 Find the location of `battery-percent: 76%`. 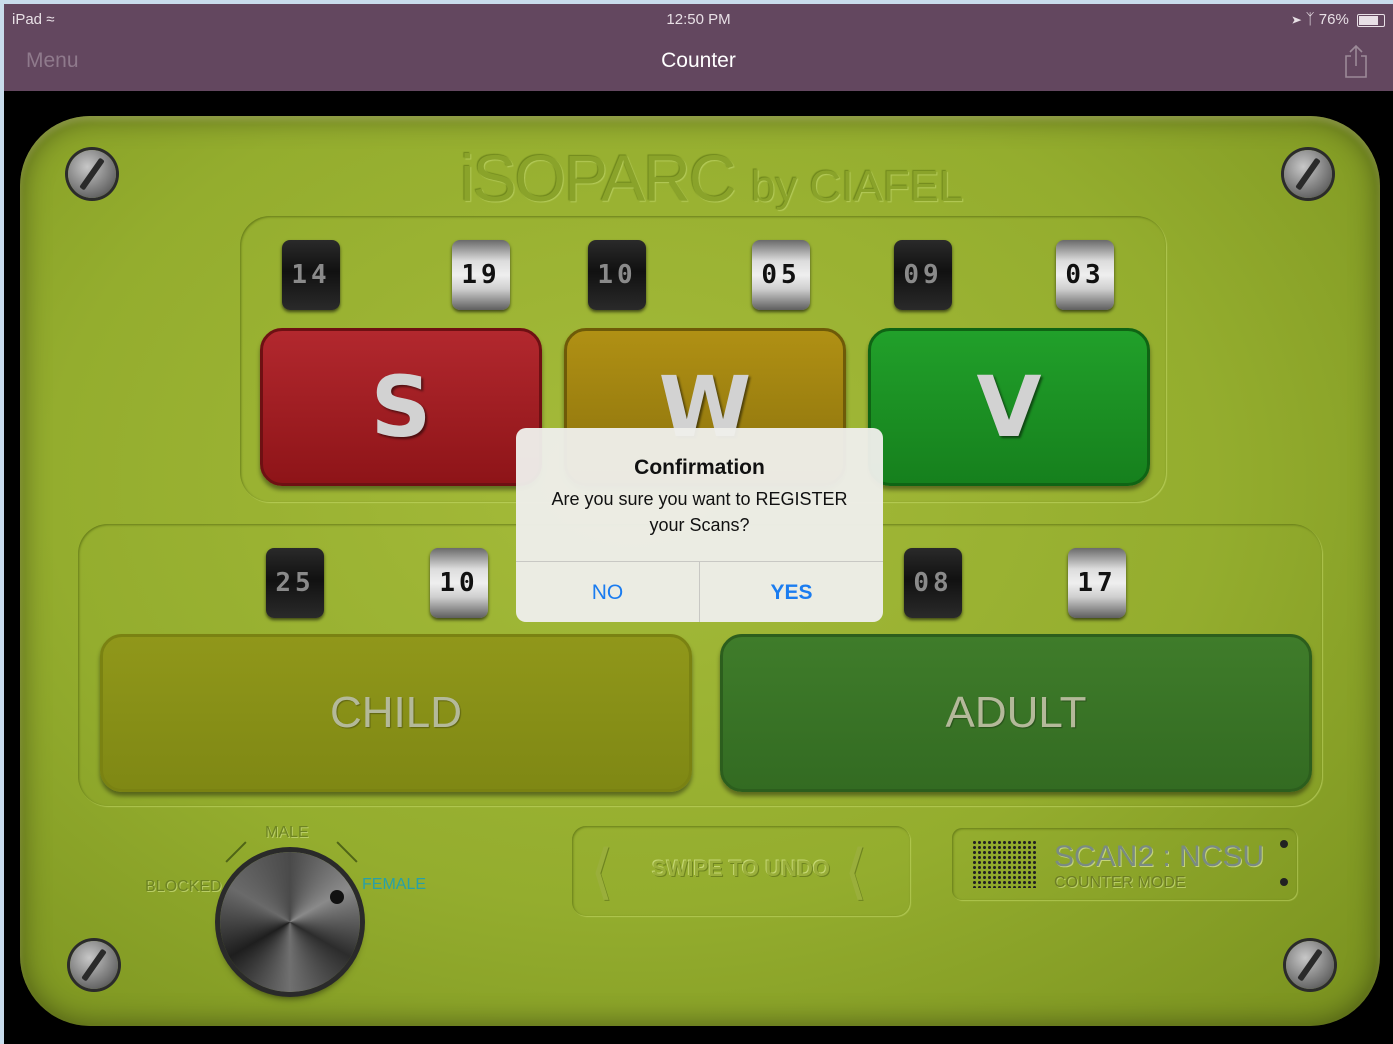

battery-percent: 76% is located at coordinates (1333, 19).